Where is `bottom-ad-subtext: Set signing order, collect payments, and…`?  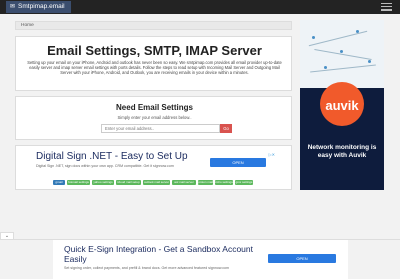 bottom-ad-subtext: Set signing order, collect payments, and… is located at coordinates (147, 268).